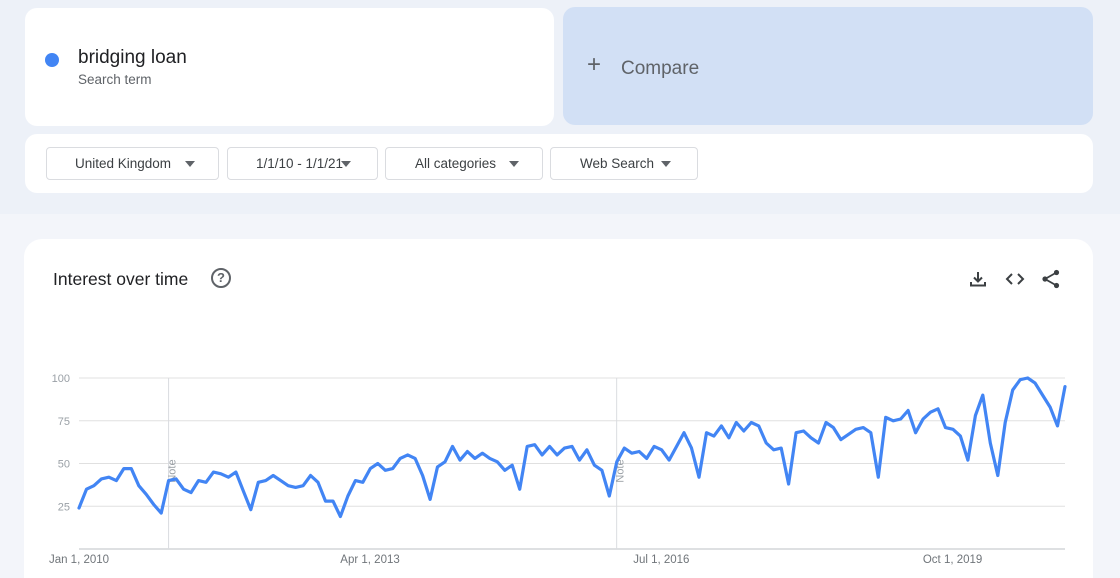 This screenshot has width=1120, height=578. I want to click on series-color-dot, so click(52, 60).